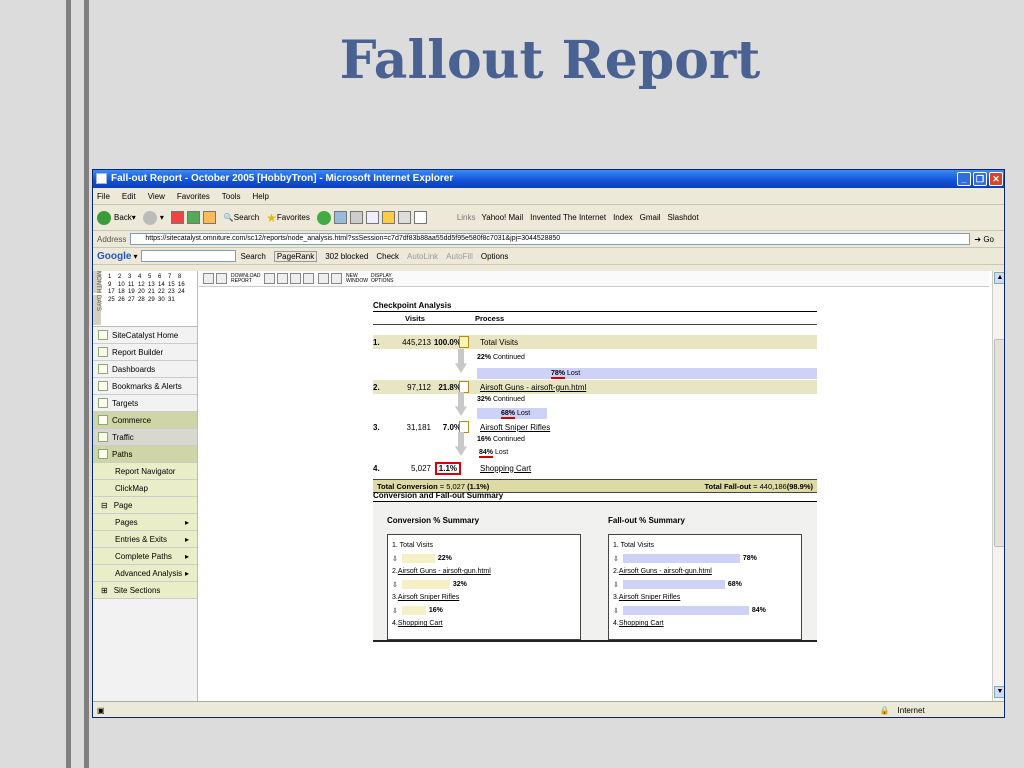 The height and width of the screenshot is (768, 1024). Describe the element at coordinates (123, 286) in the screenshot. I see `calendar-day: 10` at that location.